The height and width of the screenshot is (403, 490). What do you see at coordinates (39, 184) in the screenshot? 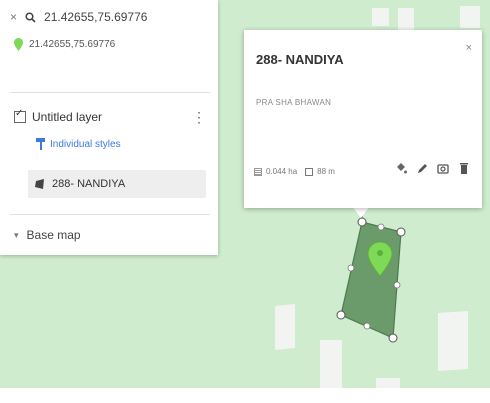
I see `polygon-icon` at bounding box center [39, 184].